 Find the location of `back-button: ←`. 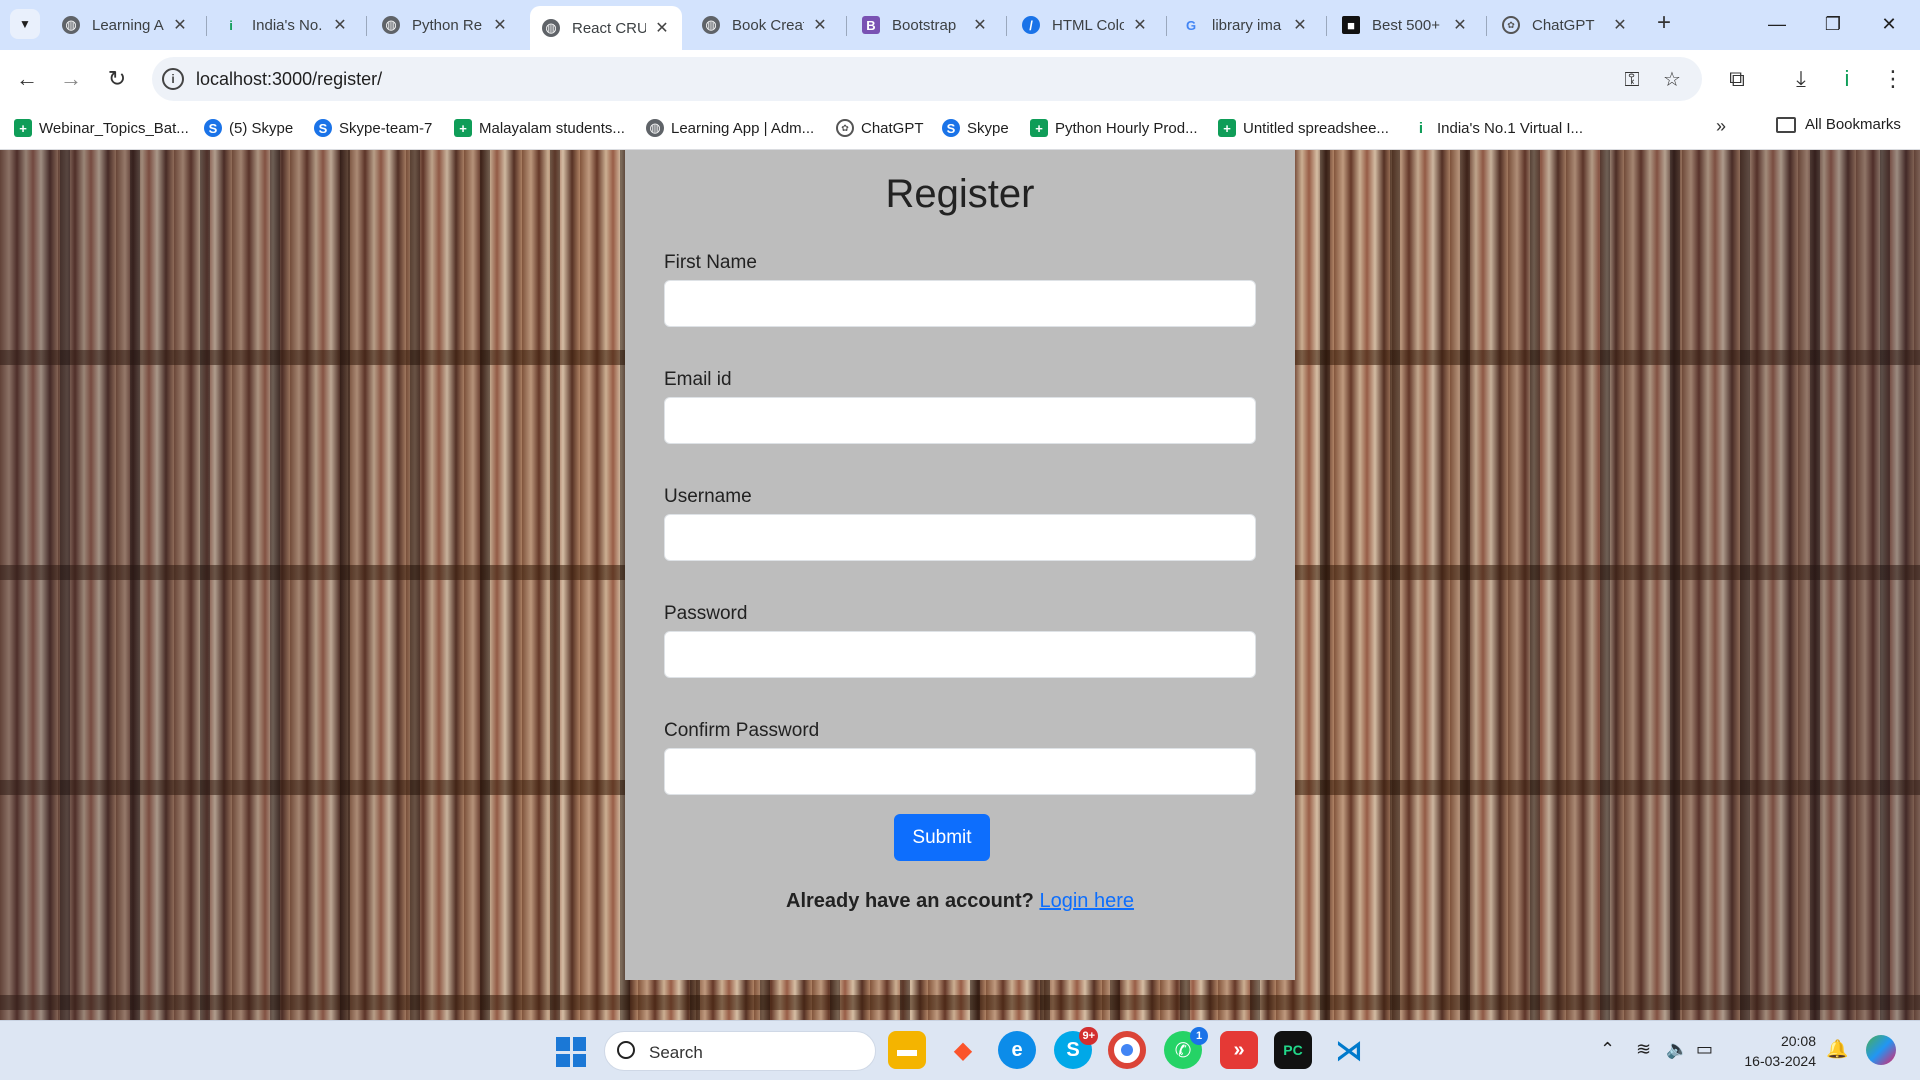

back-button: ← is located at coordinates (27, 79).